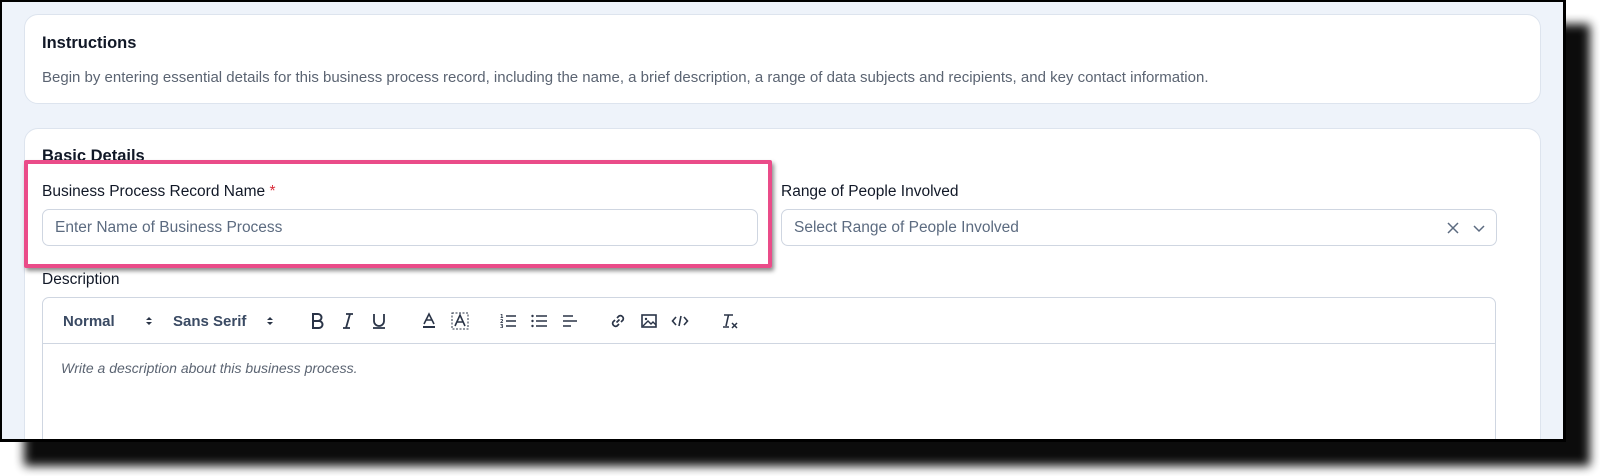 This screenshot has height=476, width=1600. I want to click on range-people-select: Select Range of People Involved, so click(1139, 227).